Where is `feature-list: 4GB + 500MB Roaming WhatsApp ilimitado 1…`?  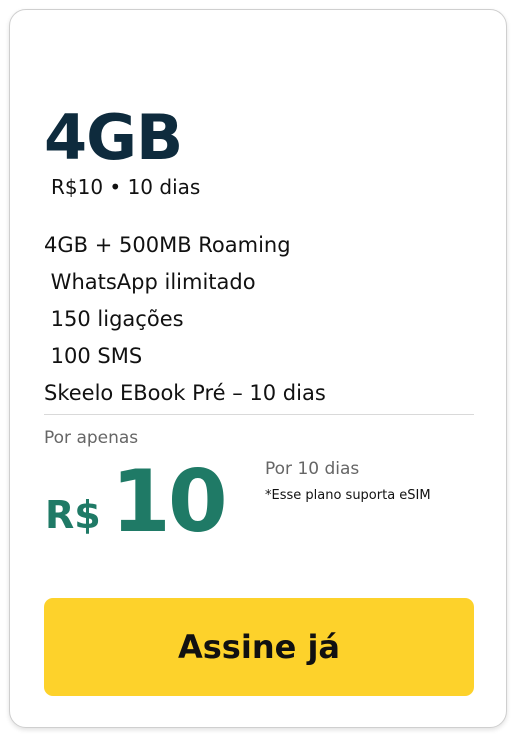 feature-list: 4GB + 500MB Roaming WhatsApp ilimitado 1… is located at coordinates (185, 319).